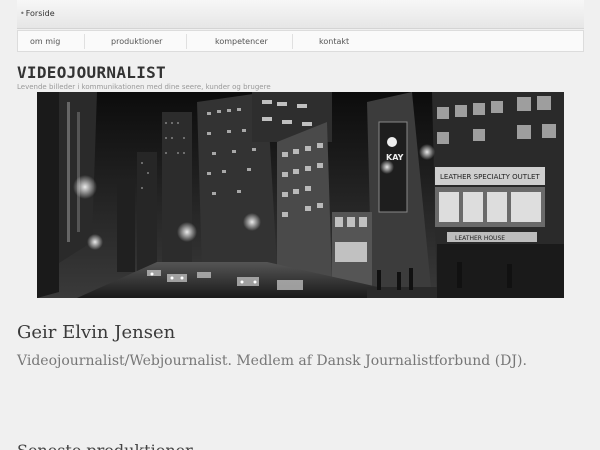 The image size is (600, 450). What do you see at coordinates (480, 238) in the screenshot?
I see `house-sign: LEATHER HOUSE` at bounding box center [480, 238].